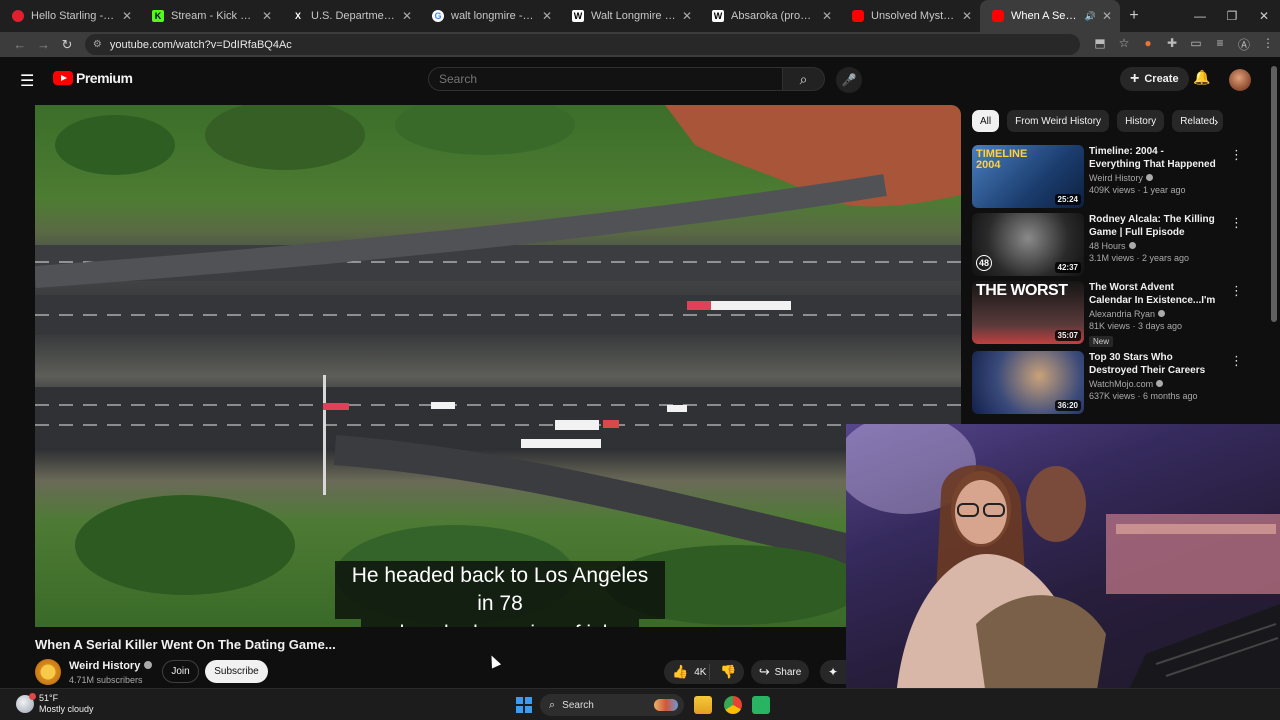 The width and height of the screenshot is (1280, 720). I want to click on dislike-button: 👎, so click(723, 672).